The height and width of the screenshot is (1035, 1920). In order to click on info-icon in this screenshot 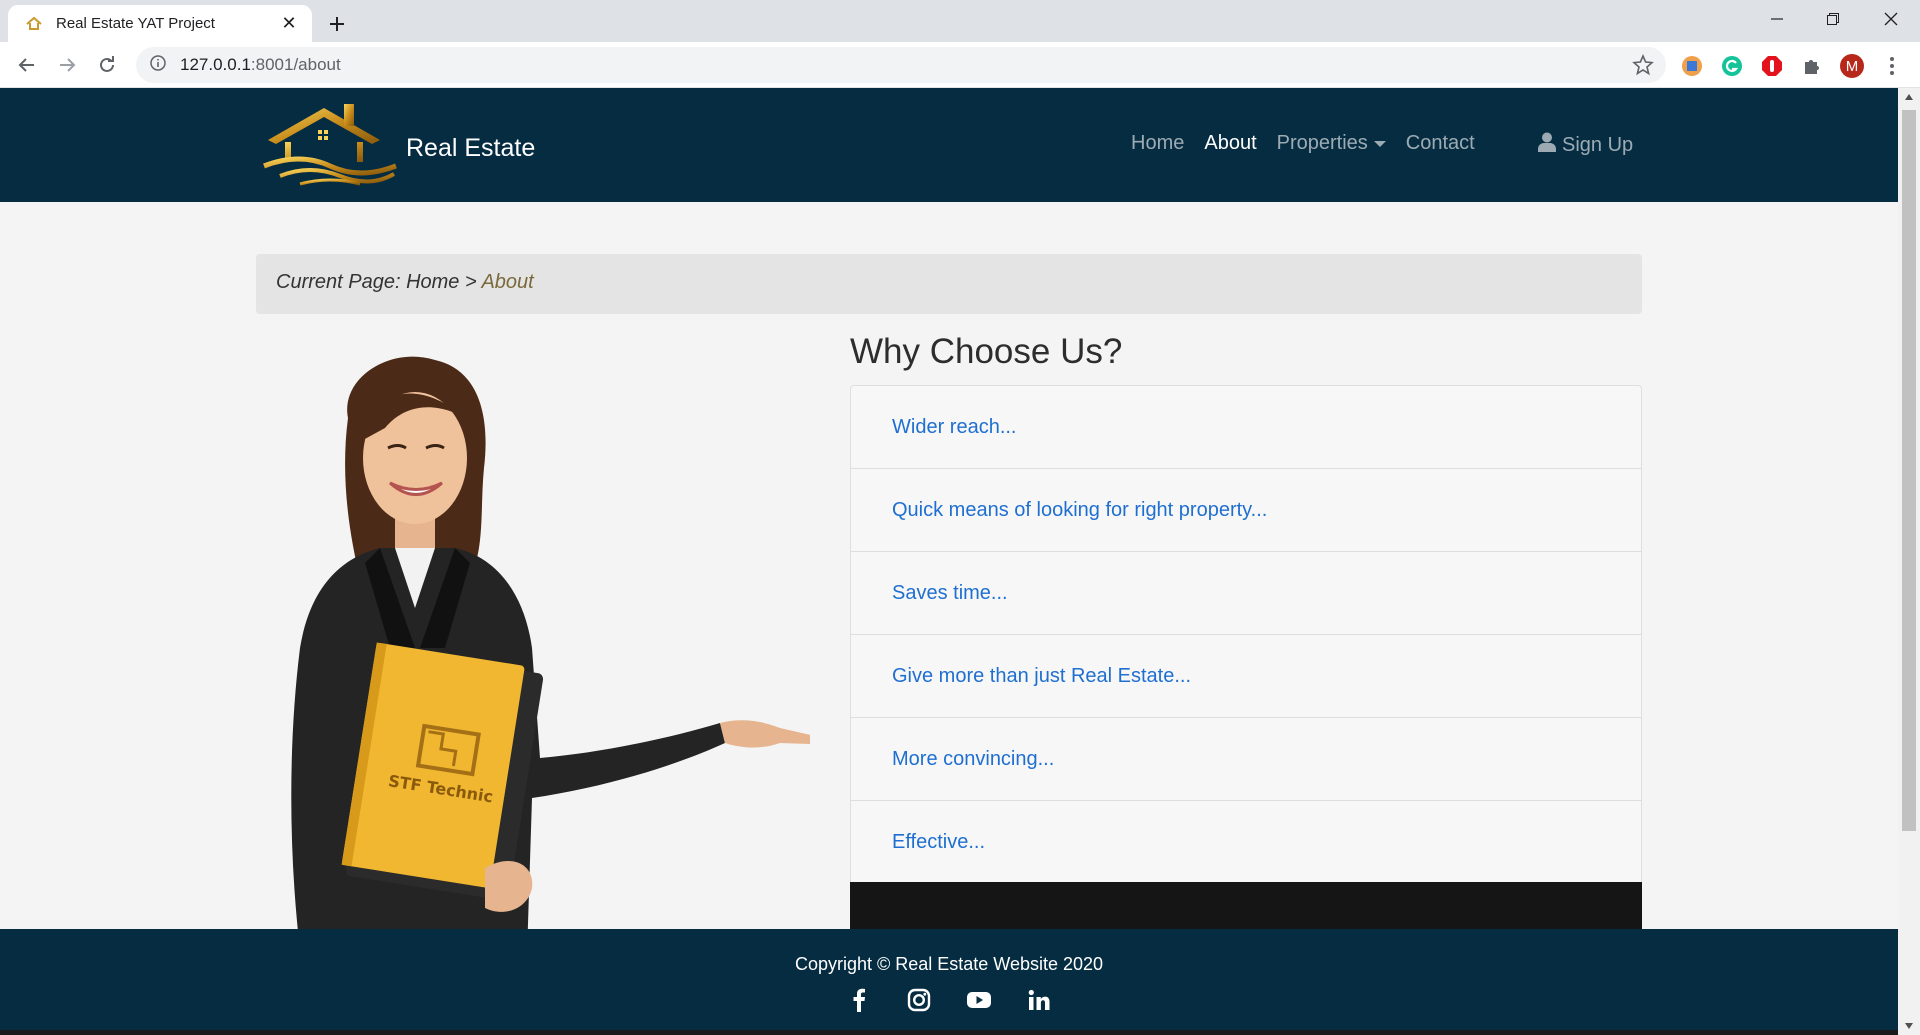, I will do `click(158, 65)`.